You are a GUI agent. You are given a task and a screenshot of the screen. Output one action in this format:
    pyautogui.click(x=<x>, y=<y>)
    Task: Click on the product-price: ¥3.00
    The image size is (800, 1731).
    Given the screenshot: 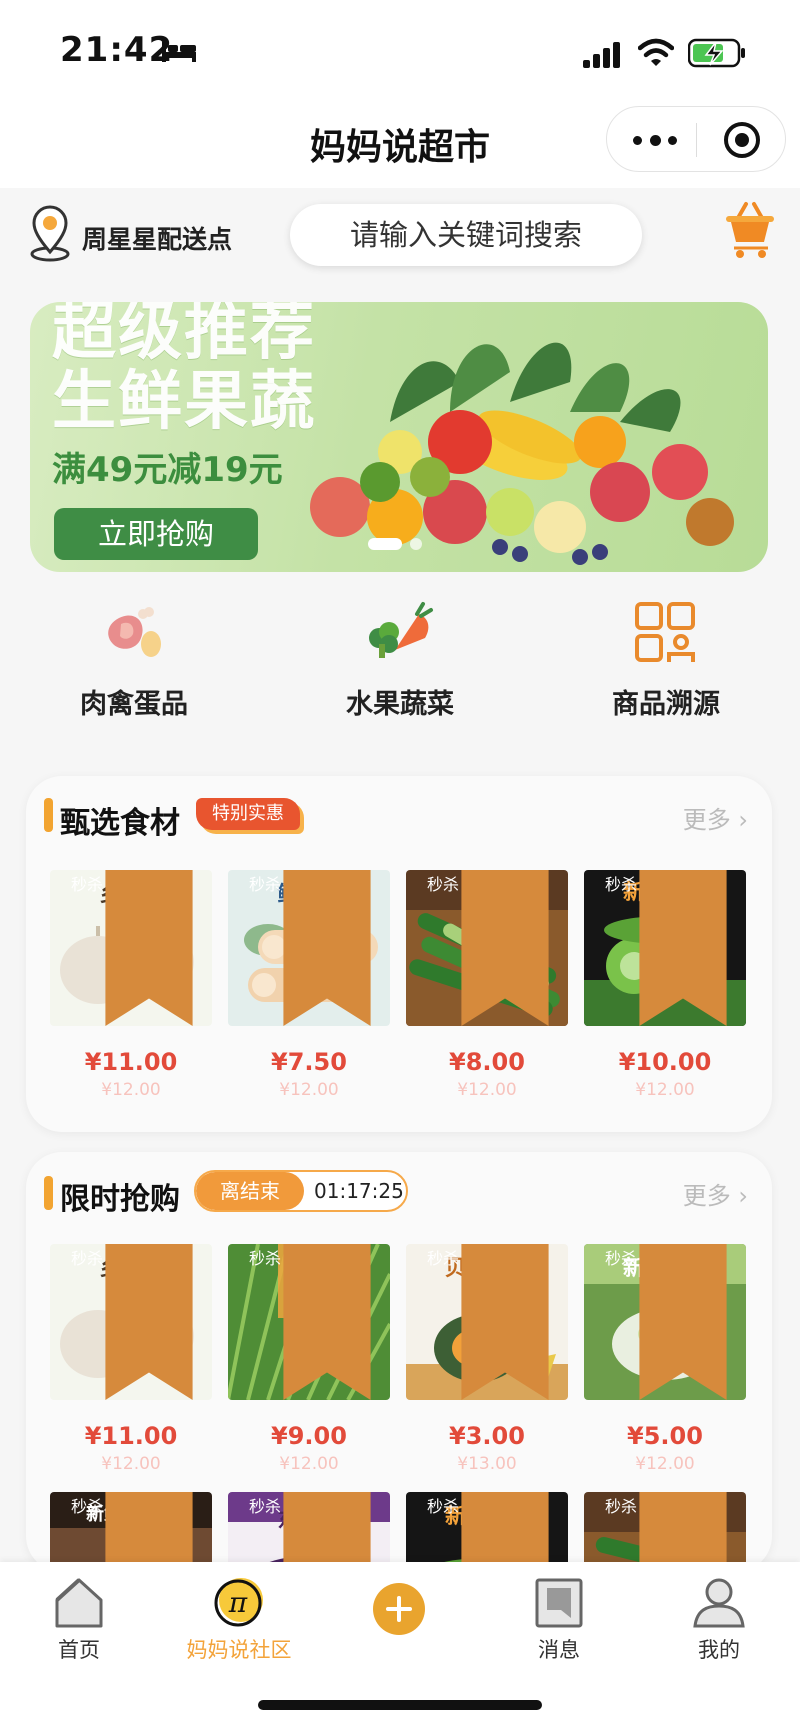 What is the action you would take?
    pyautogui.click(x=487, y=1436)
    